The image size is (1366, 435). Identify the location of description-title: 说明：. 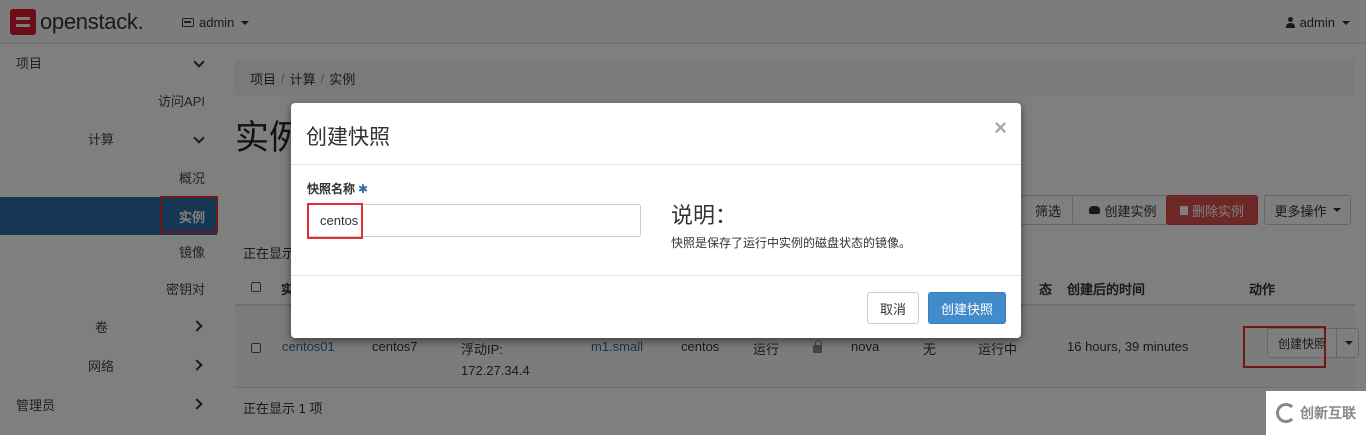
(704, 215).